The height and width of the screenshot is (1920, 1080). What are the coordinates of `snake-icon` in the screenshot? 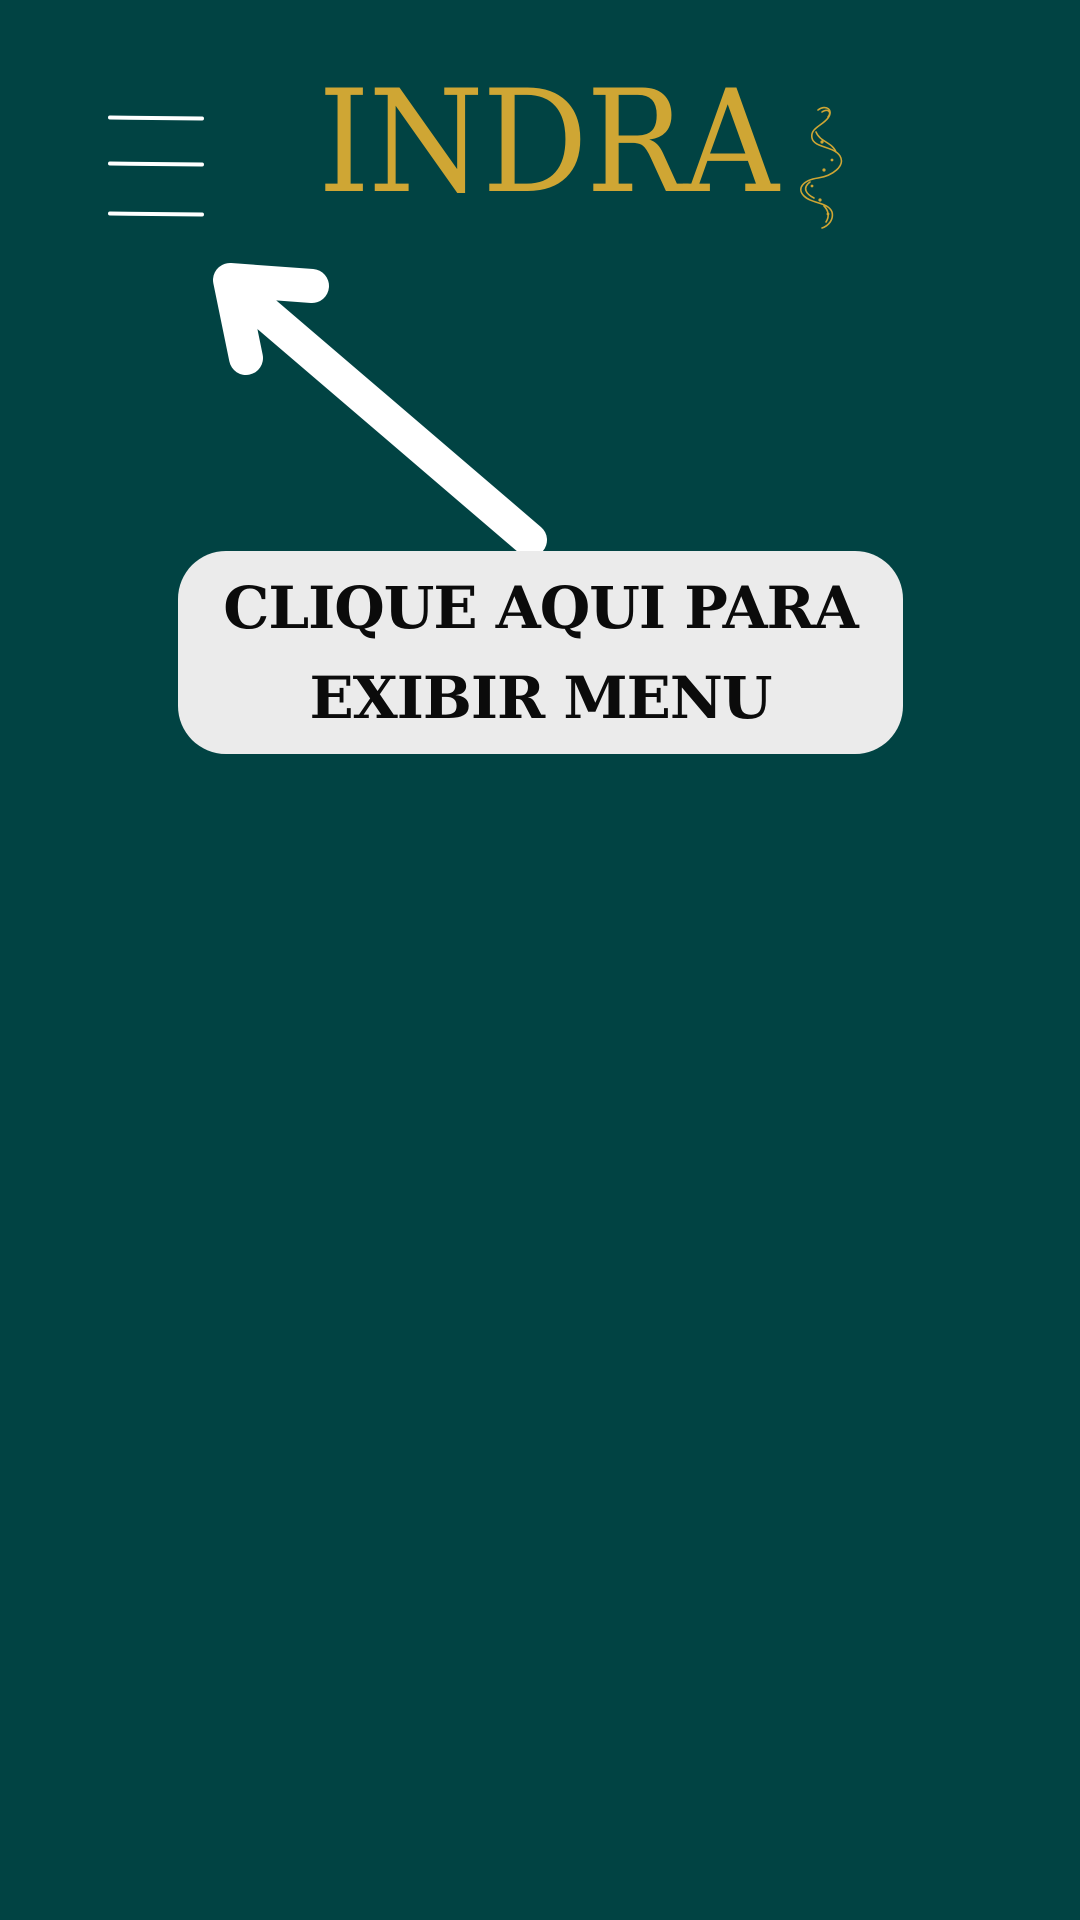 It's located at (821, 167).